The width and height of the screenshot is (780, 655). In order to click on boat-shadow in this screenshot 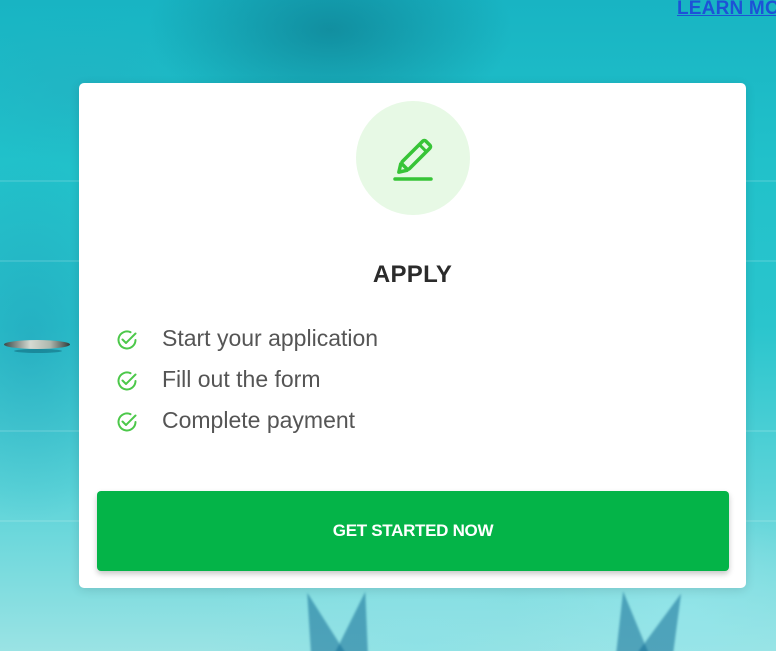, I will do `click(38, 351)`.